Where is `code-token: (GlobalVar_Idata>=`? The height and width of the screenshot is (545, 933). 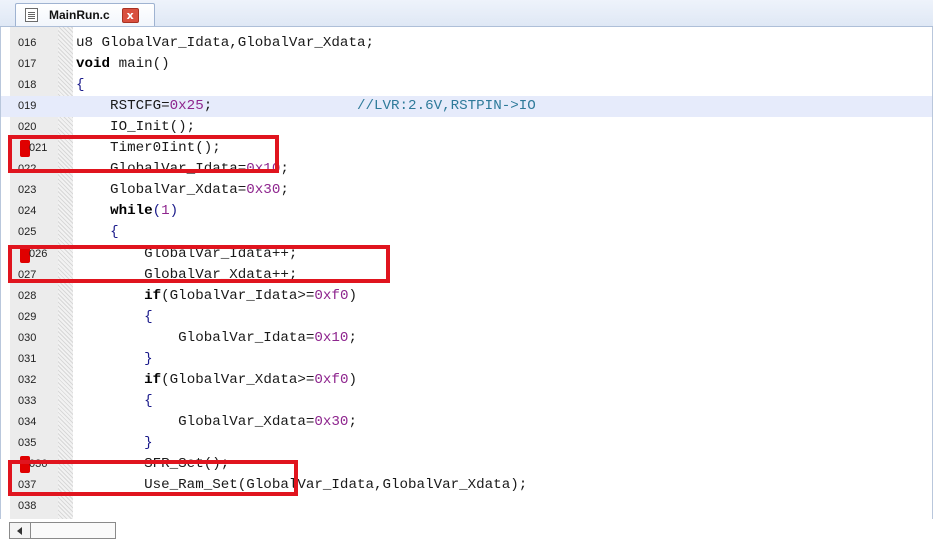 code-token: (GlobalVar_Idata>= is located at coordinates (238, 295).